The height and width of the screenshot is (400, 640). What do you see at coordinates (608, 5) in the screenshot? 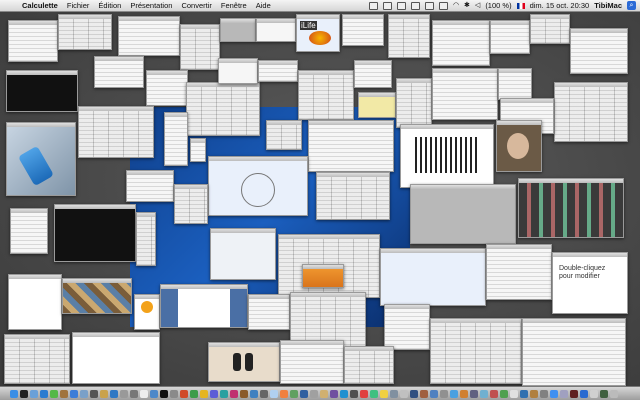
I see `user-name: TibiMac` at bounding box center [608, 5].